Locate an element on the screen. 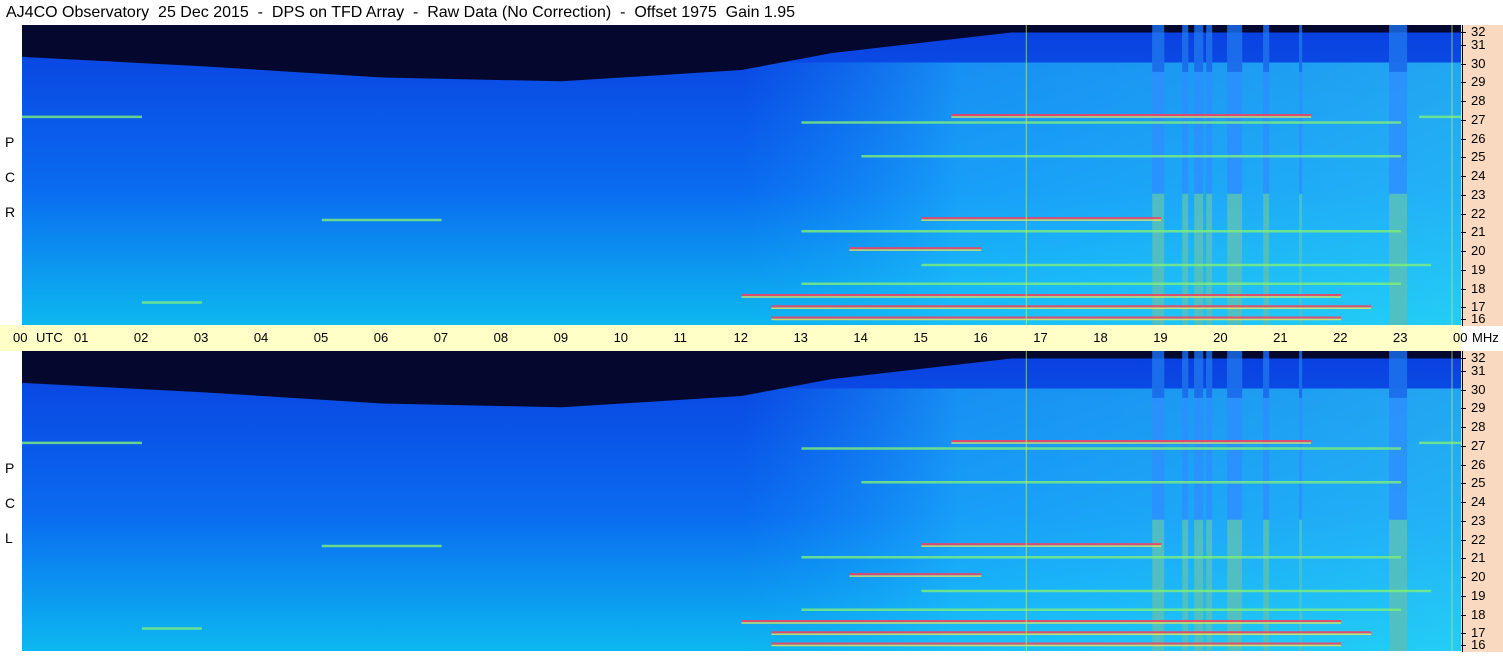 The height and width of the screenshot is (672, 1503). frequency-axis-lcp: 32 31 30 29 28 27 26 25 24 23 22 21 20 19 18 17 16 is located at coordinates (1482, 501).